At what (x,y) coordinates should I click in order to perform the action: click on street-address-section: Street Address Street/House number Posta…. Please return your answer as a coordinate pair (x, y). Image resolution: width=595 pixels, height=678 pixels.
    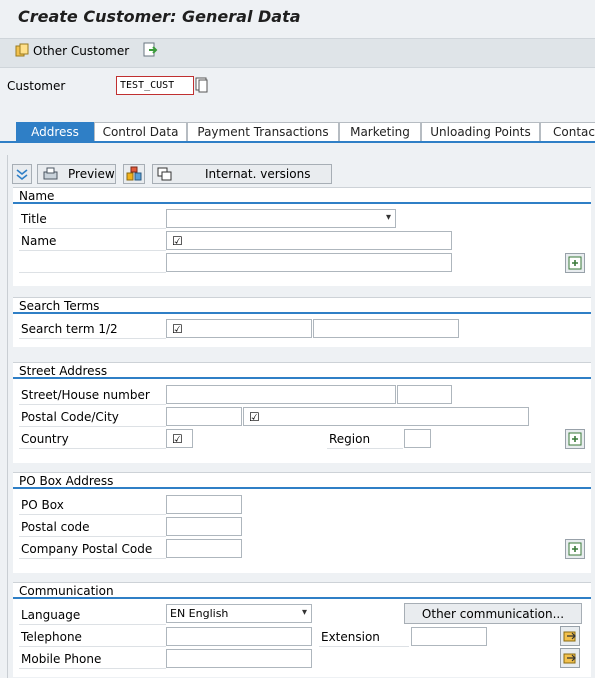
    Looking at the image, I should click on (302, 412).